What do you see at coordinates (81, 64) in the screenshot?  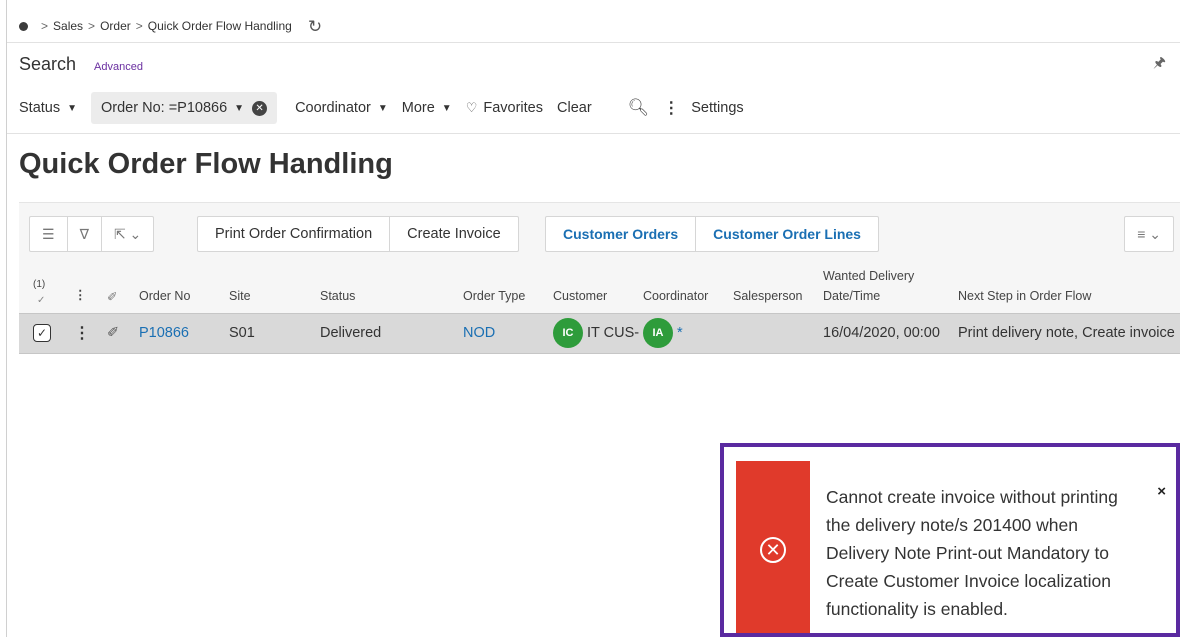 I see `search-header: Search Advanced` at bounding box center [81, 64].